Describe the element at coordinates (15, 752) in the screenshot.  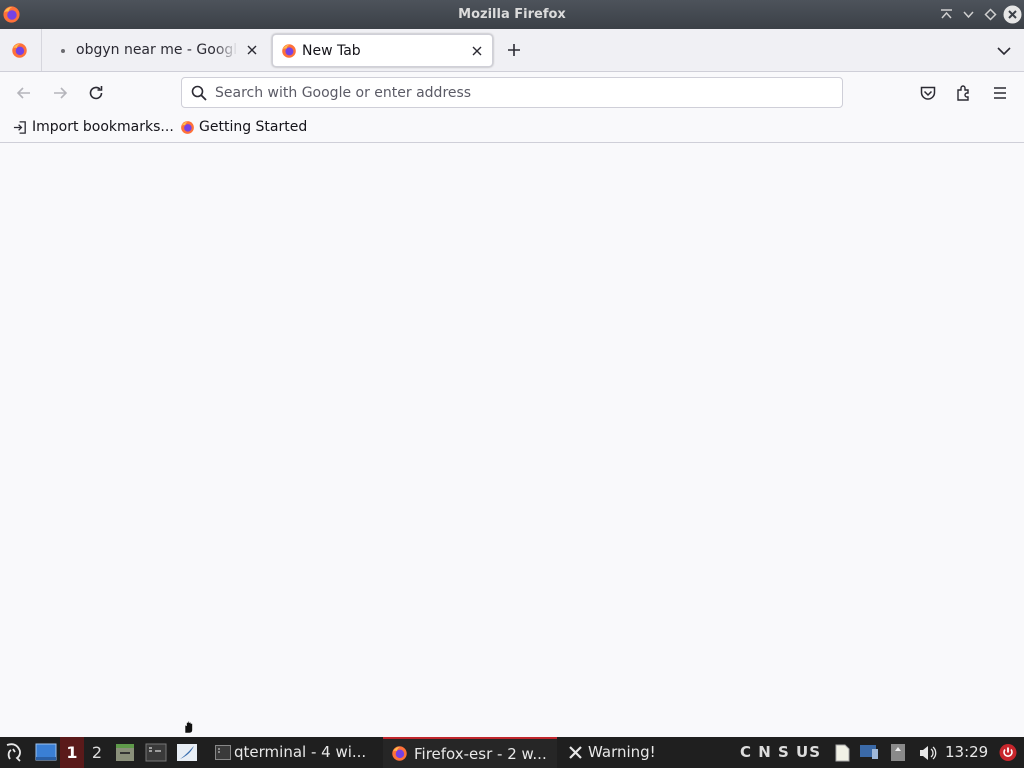
I see `app-menu-dragon-icon` at that location.